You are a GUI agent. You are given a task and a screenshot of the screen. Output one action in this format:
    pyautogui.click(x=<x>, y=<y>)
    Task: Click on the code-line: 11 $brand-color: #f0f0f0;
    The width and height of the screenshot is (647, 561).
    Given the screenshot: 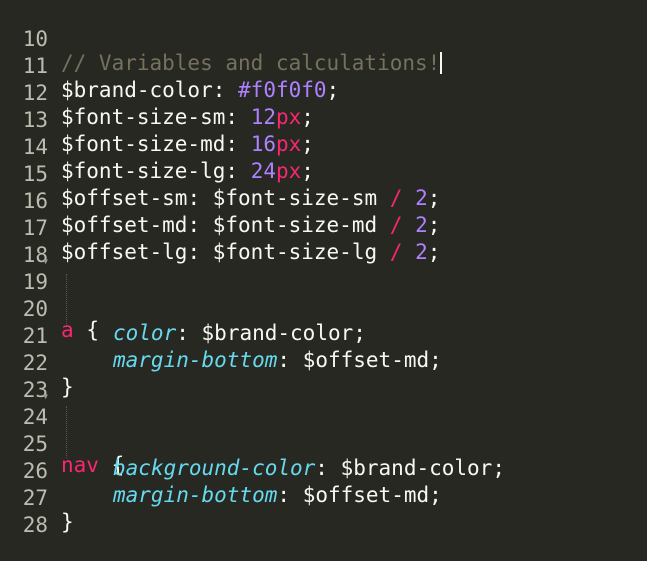 What is the action you would take?
    pyautogui.click(x=323, y=66)
    